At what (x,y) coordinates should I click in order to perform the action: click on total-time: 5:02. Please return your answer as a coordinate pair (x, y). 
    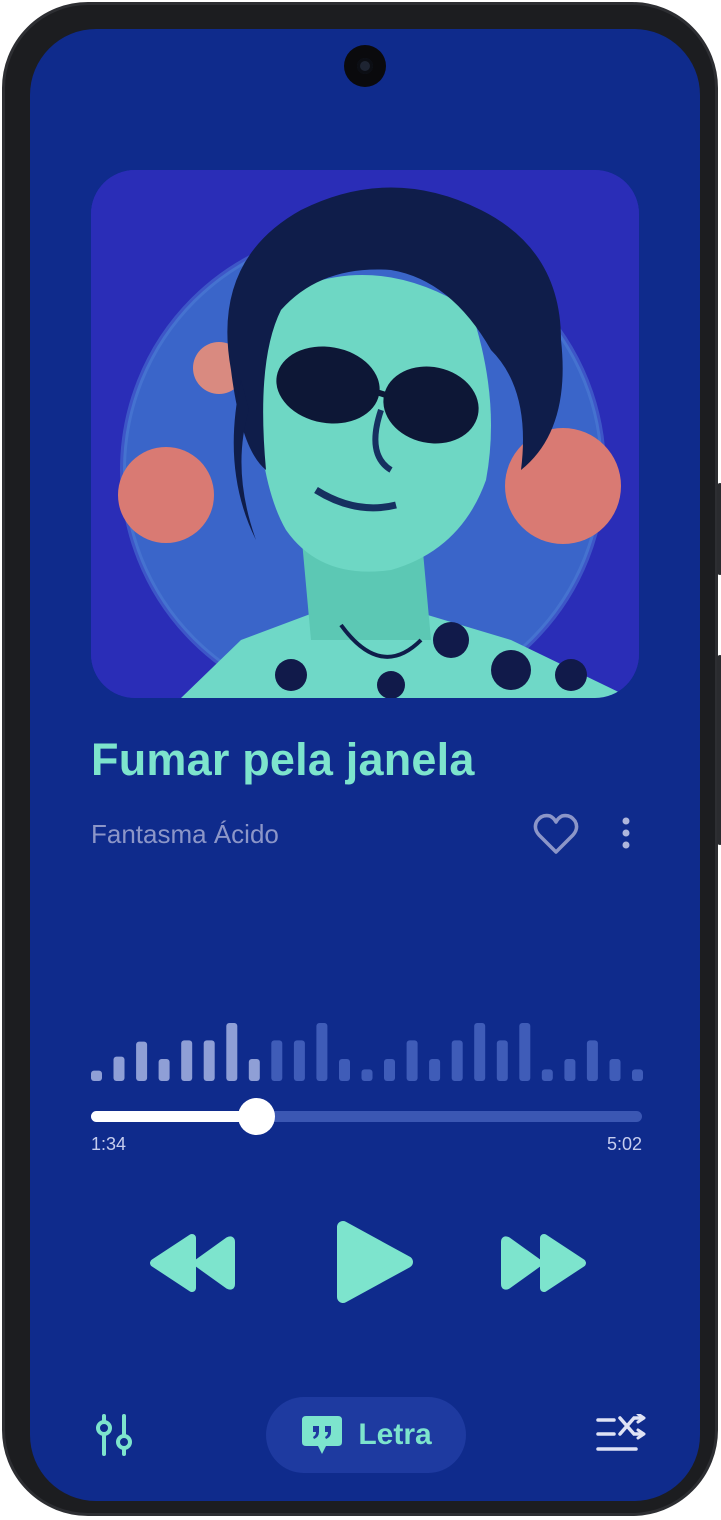
    Looking at the image, I should click on (624, 1144).